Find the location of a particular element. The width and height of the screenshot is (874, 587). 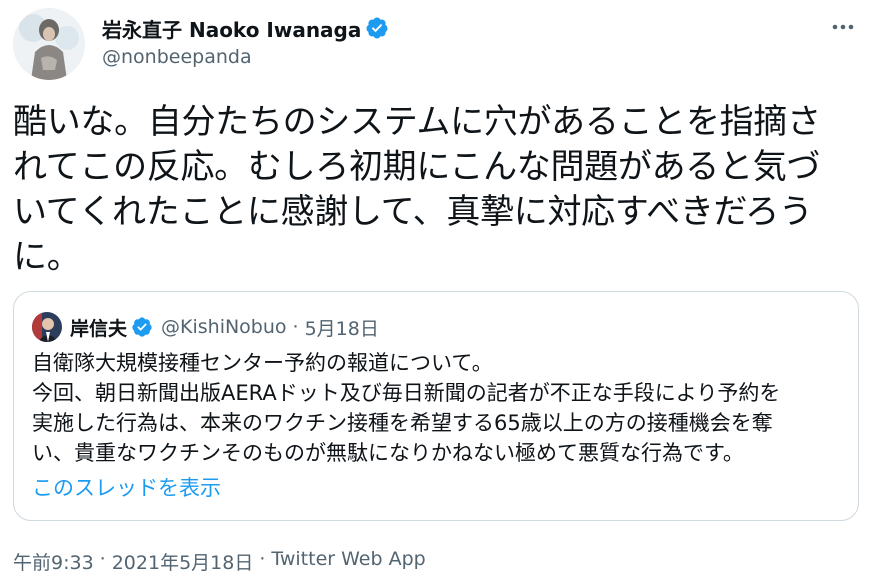

author-name-row: 岩永直子 Naoko Iwanaga is located at coordinates (245, 28).